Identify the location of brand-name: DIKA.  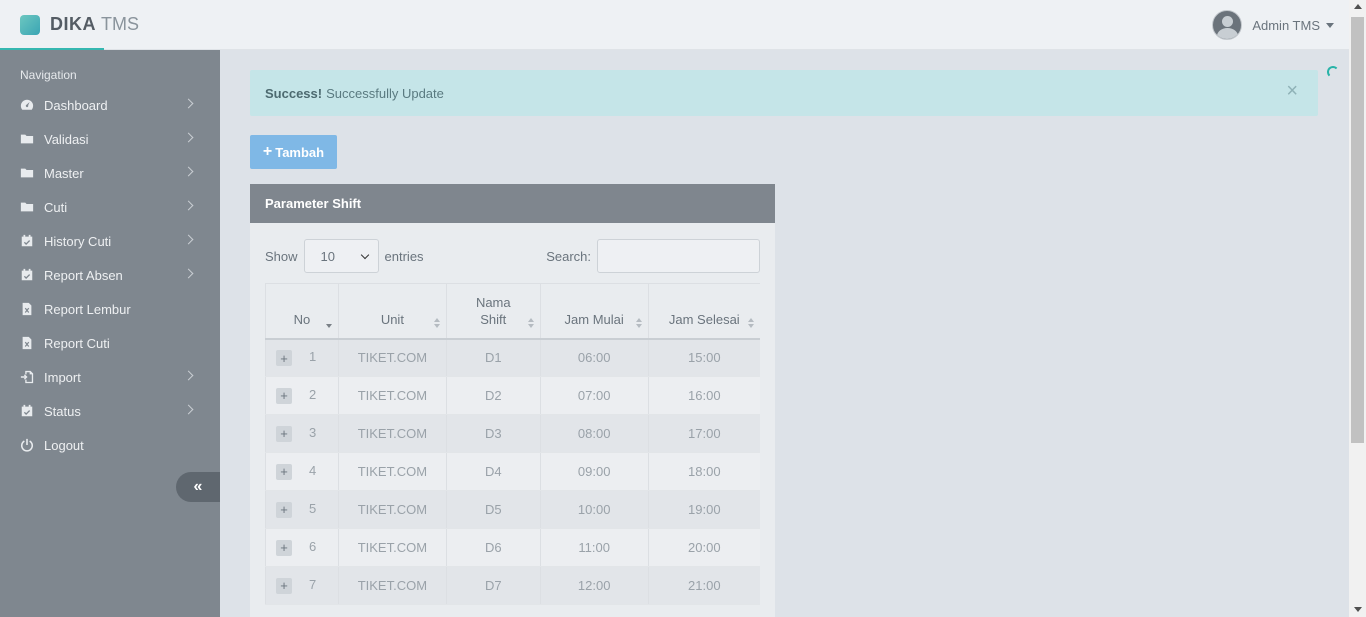
(73, 24).